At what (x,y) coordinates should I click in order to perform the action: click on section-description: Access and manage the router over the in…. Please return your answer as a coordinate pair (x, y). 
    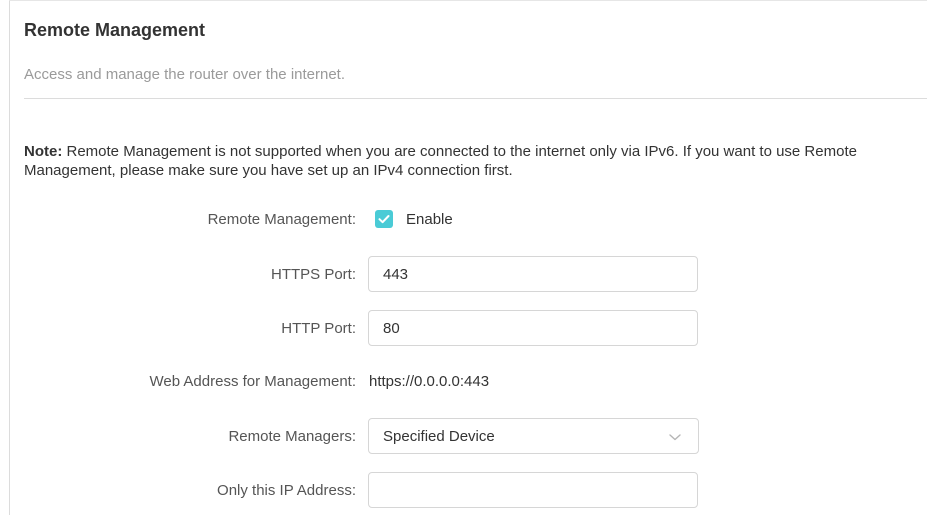
    Looking at the image, I should click on (185, 74).